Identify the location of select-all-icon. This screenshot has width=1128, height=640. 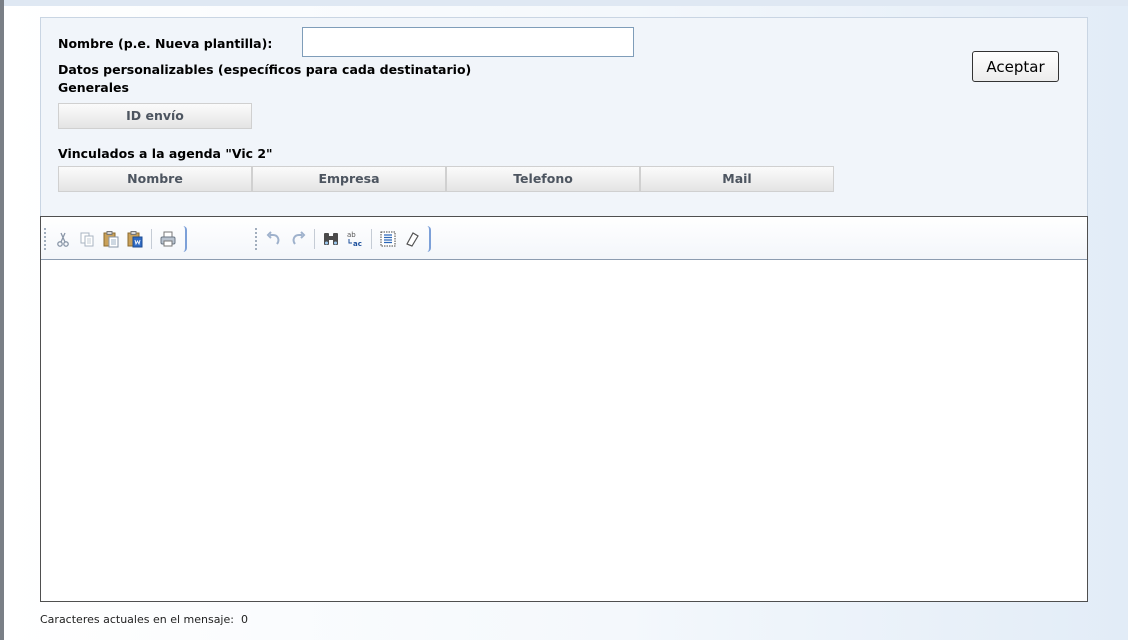
(388, 239).